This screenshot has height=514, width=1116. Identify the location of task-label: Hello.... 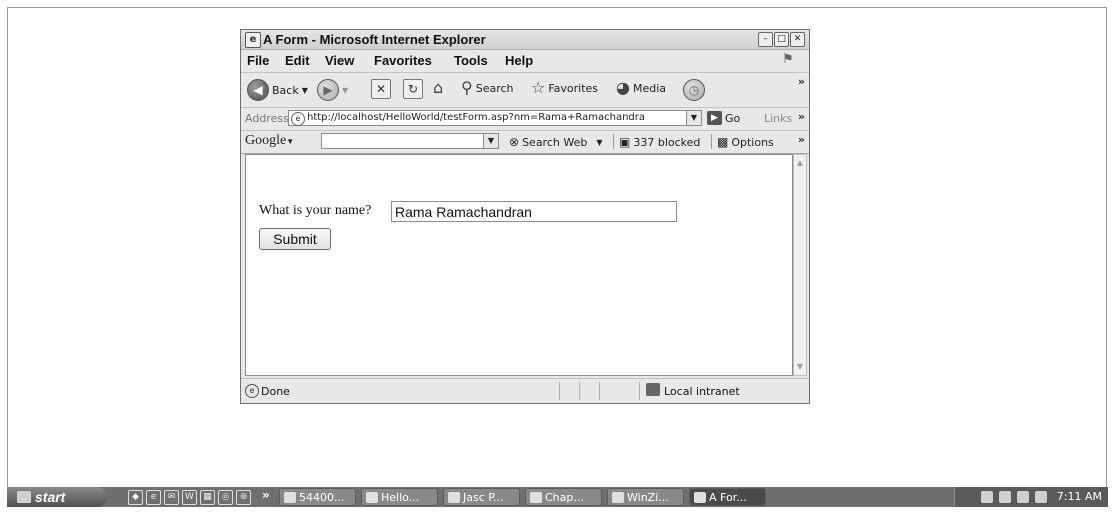
(400, 497).